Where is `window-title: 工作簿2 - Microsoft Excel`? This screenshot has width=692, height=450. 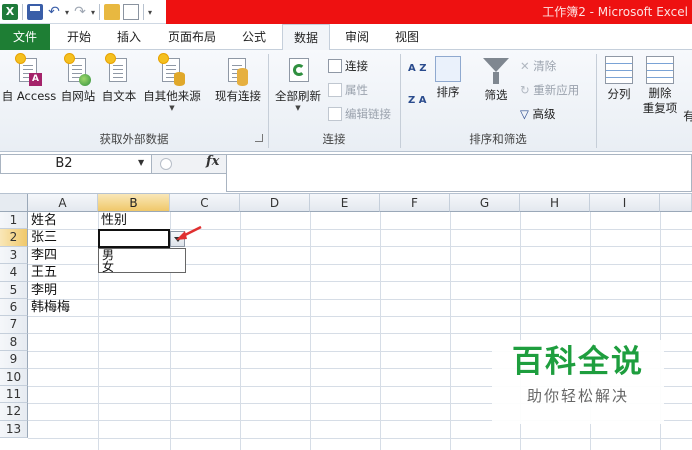
window-title: 工作簿2 - Microsoft Excel is located at coordinates (615, 12).